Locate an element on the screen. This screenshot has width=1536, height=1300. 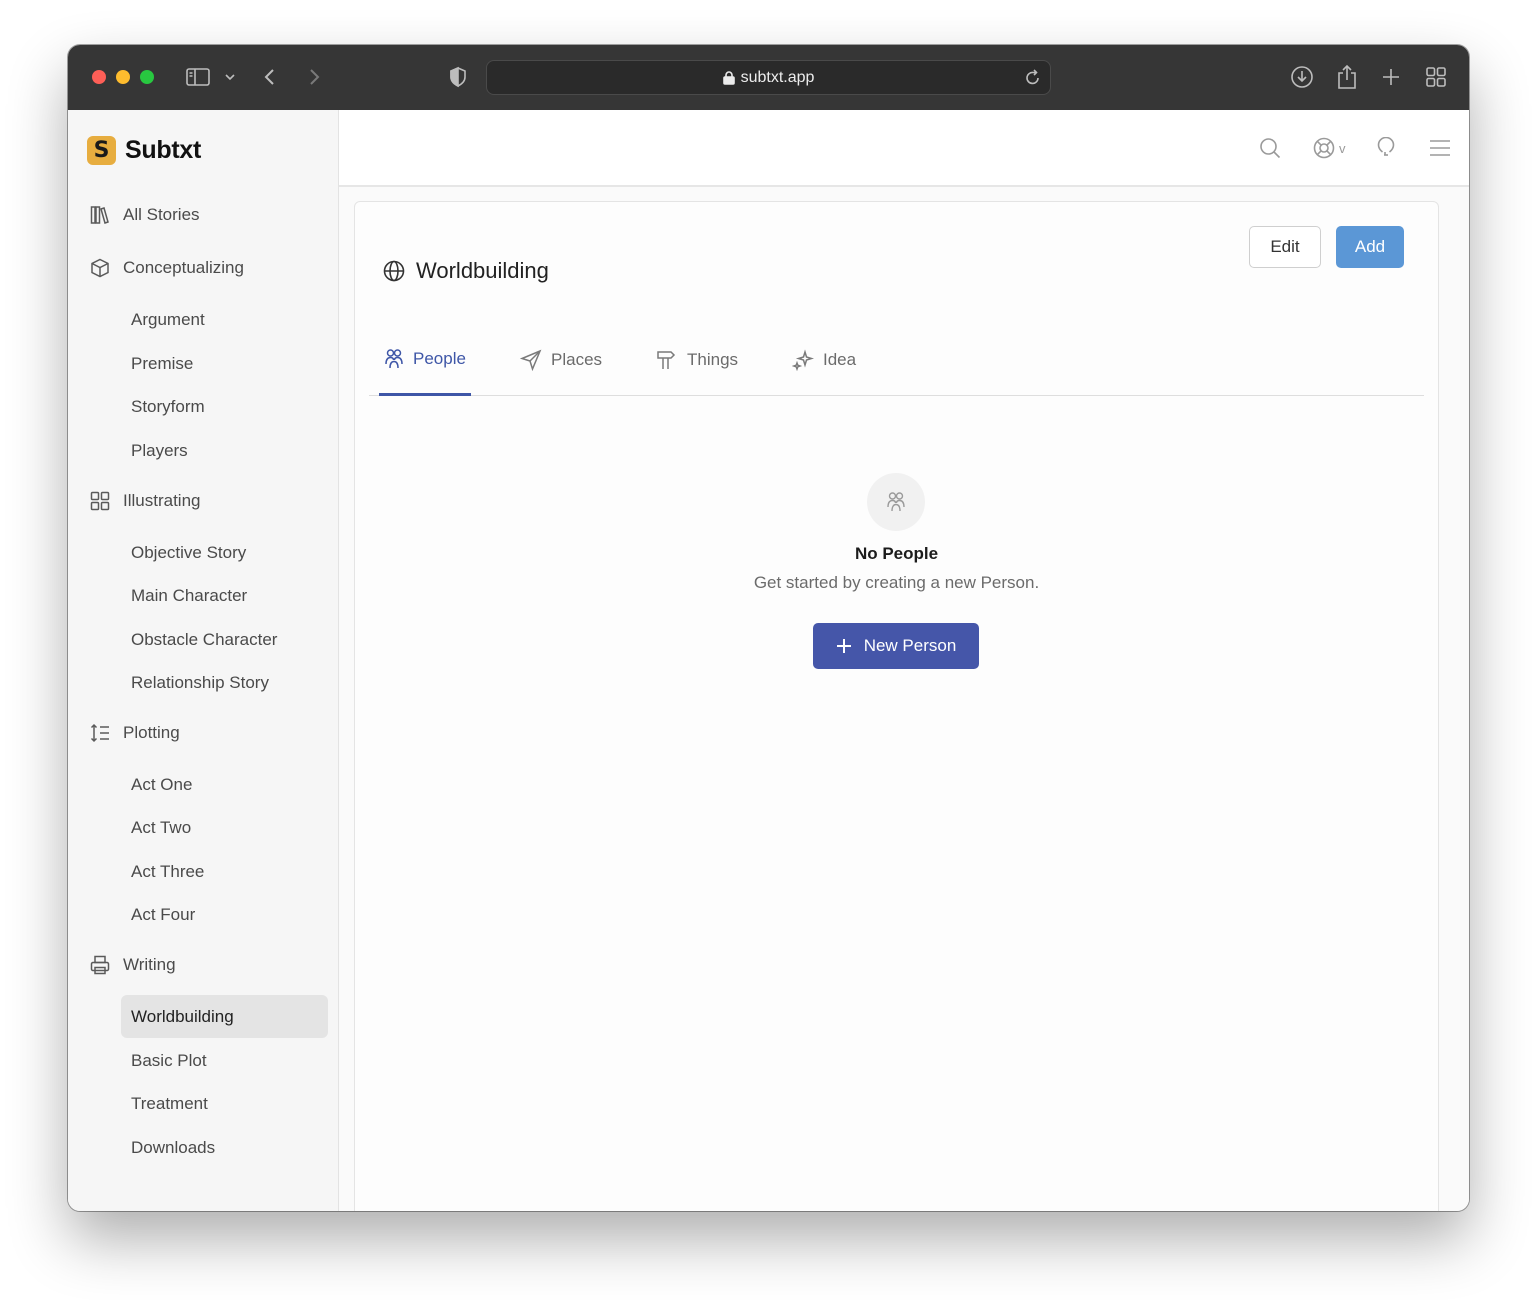
share-icon is located at coordinates (1347, 77).